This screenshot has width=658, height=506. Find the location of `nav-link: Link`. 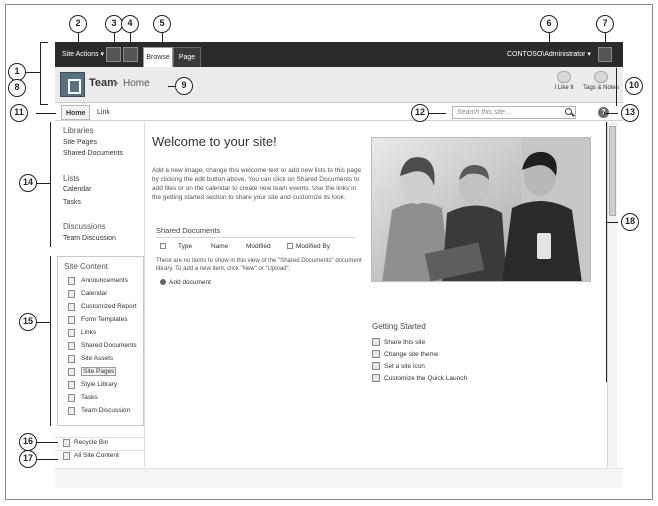

nav-link: Link is located at coordinates (103, 112).